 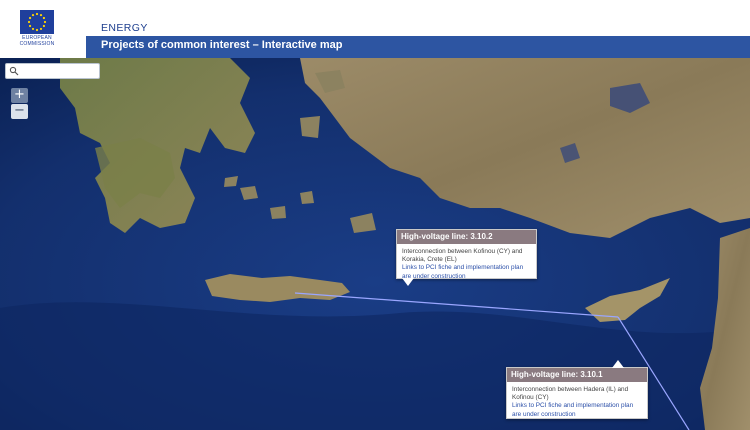 What do you see at coordinates (466, 237) in the screenshot?
I see `popup-title: High-voltage line: 3.10.2` at bounding box center [466, 237].